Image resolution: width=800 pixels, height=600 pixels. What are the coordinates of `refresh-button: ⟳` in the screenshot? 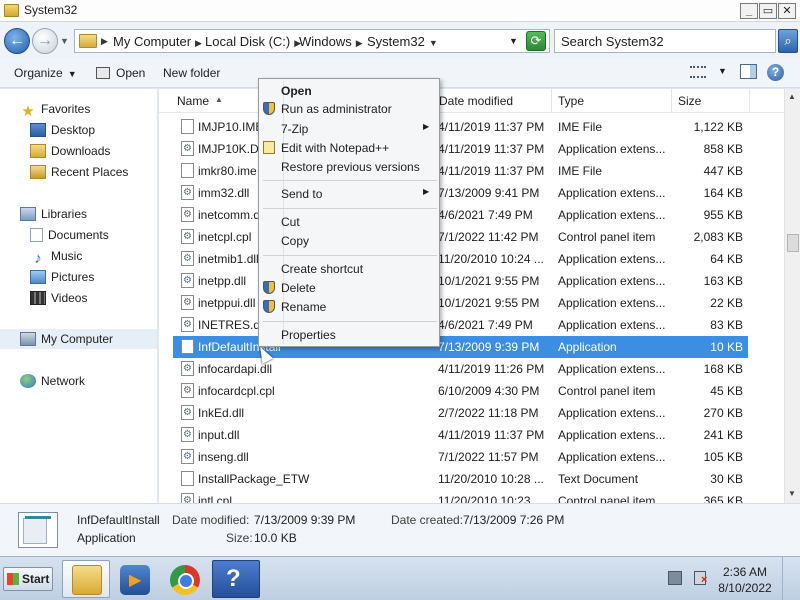 It's located at (536, 41).